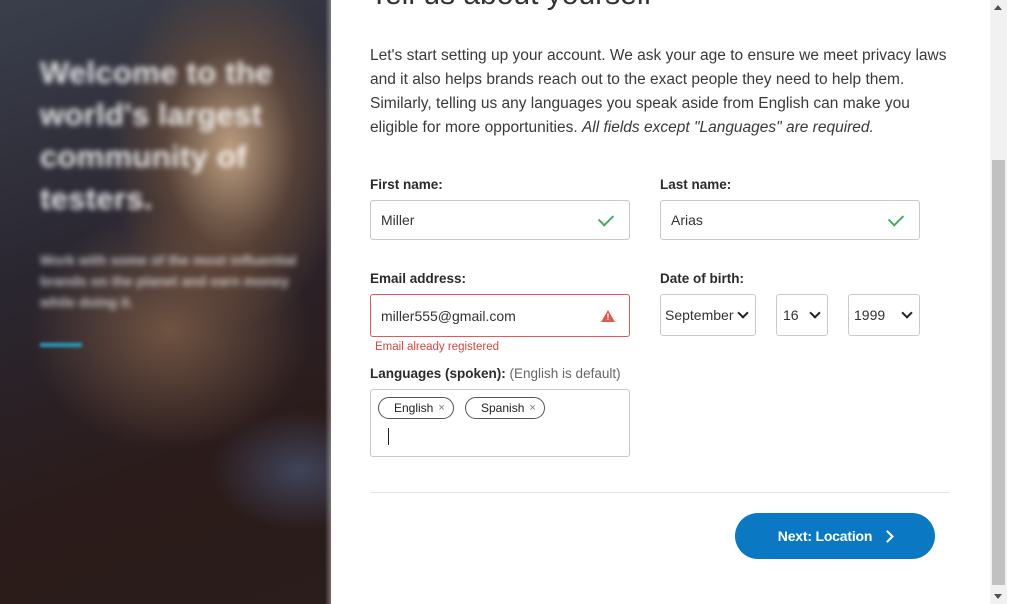  What do you see at coordinates (802, 315) in the screenshot?
I see `dob-day-select: 16` at bounding box center [802, 315].